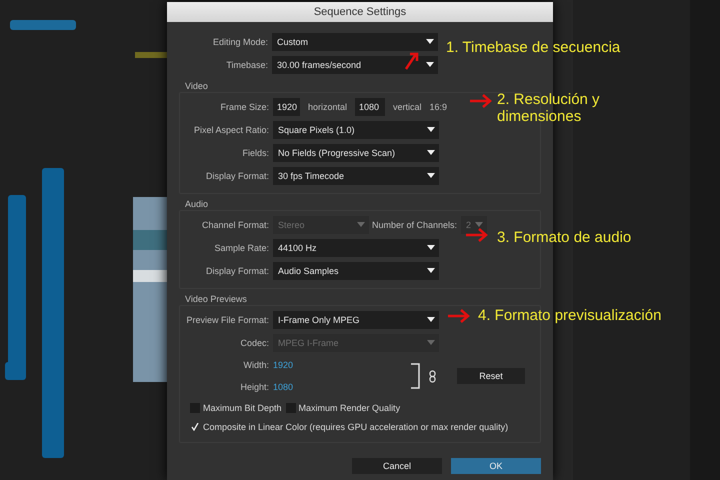  Describe the element at coordinates (231, 129) in the screenshot. I see `field-label: Pixel Aspect Ratio:` at that location.